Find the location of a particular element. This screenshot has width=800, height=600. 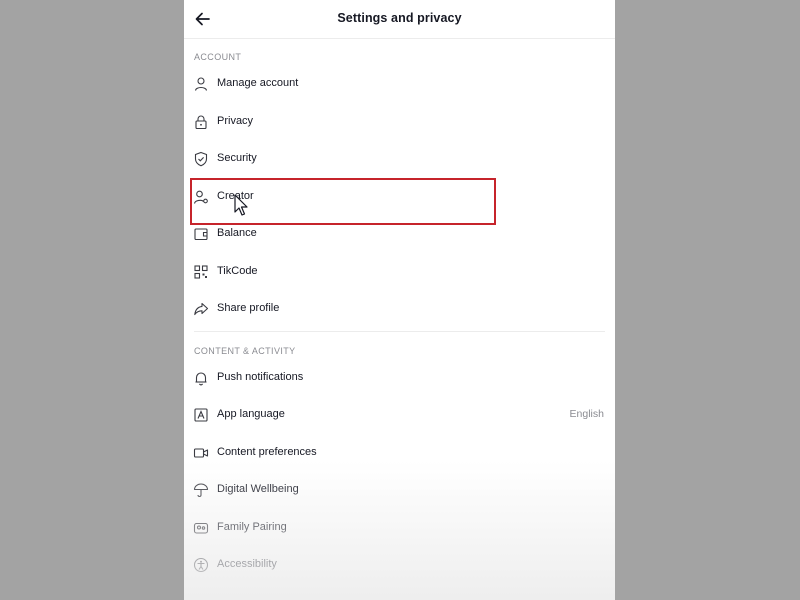

qr-code-icon is located at coordinates (201, 272).